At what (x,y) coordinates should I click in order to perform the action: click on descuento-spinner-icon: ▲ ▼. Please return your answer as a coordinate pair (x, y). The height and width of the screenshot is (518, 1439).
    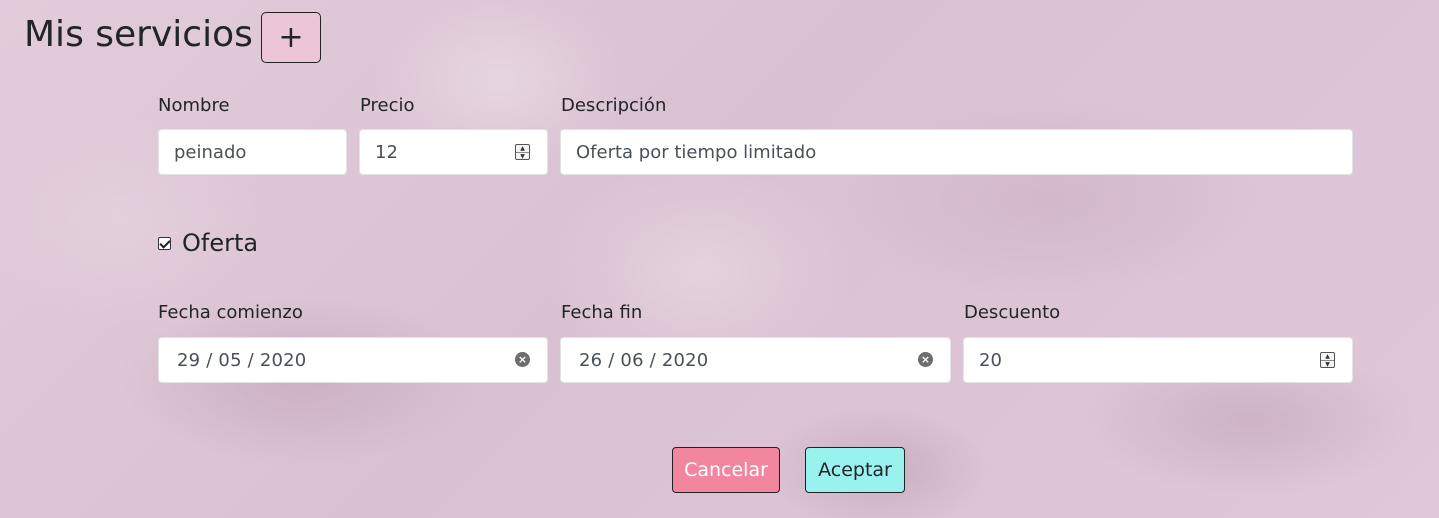
    Looking at the image, I should click on (1327, 360).